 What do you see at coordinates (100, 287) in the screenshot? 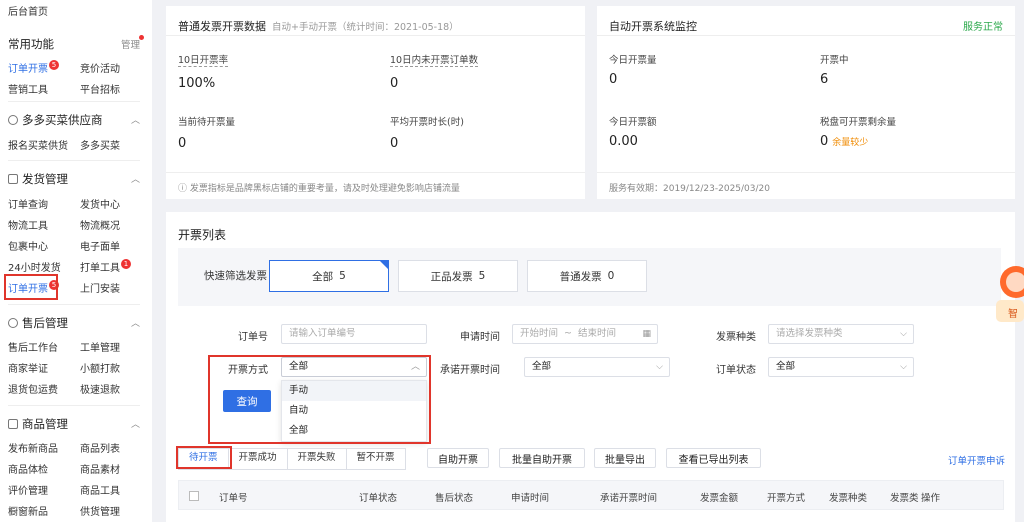
I see `sidebar-item-onsite-install: 上门安装` at bounding box center [100, 287].